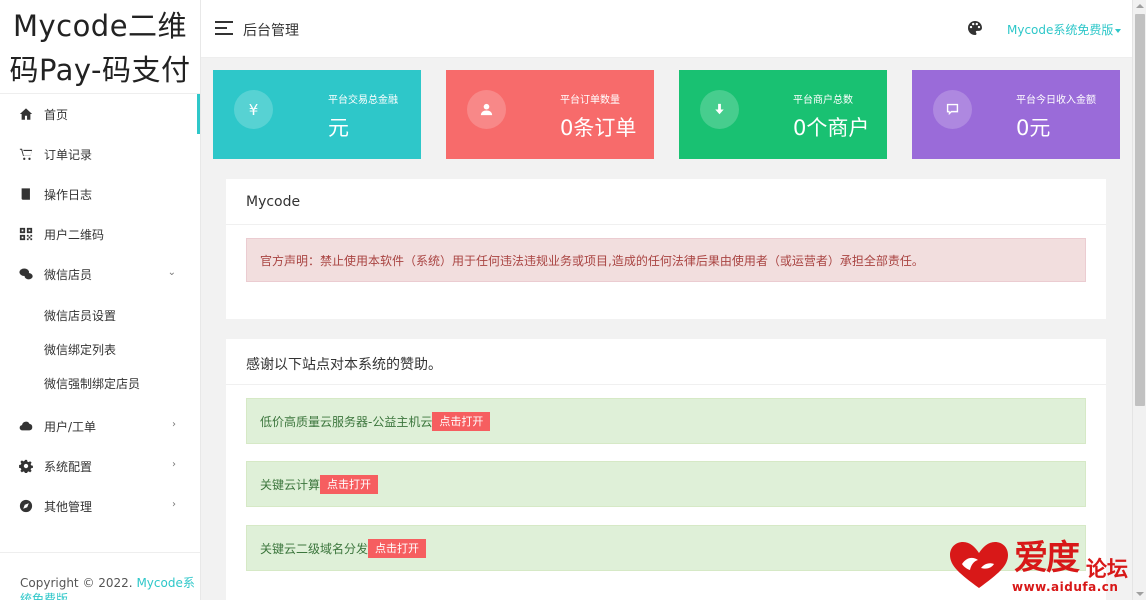 The image size is (1146, 600). I want to click on sidebar-item-other: 其他管理 ›, so click(100, 506).